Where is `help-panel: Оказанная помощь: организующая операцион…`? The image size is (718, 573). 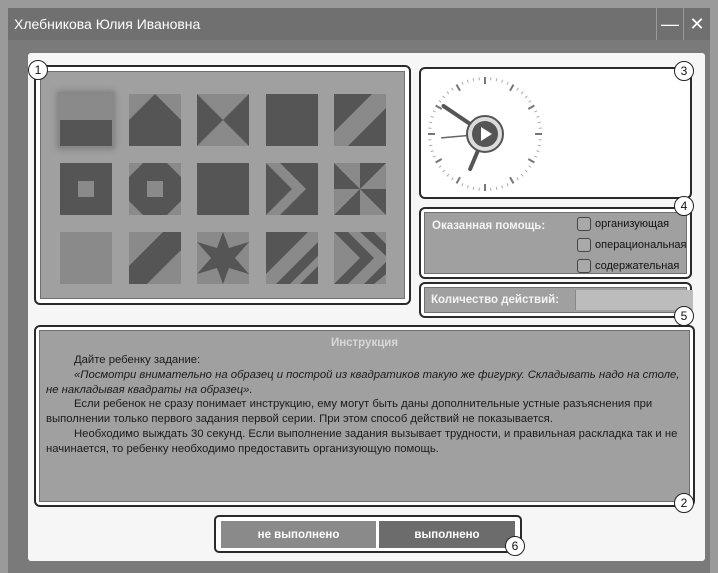 help-panel: Оказанная помощь: организующая операцион… is located at coordinates (555, 243).